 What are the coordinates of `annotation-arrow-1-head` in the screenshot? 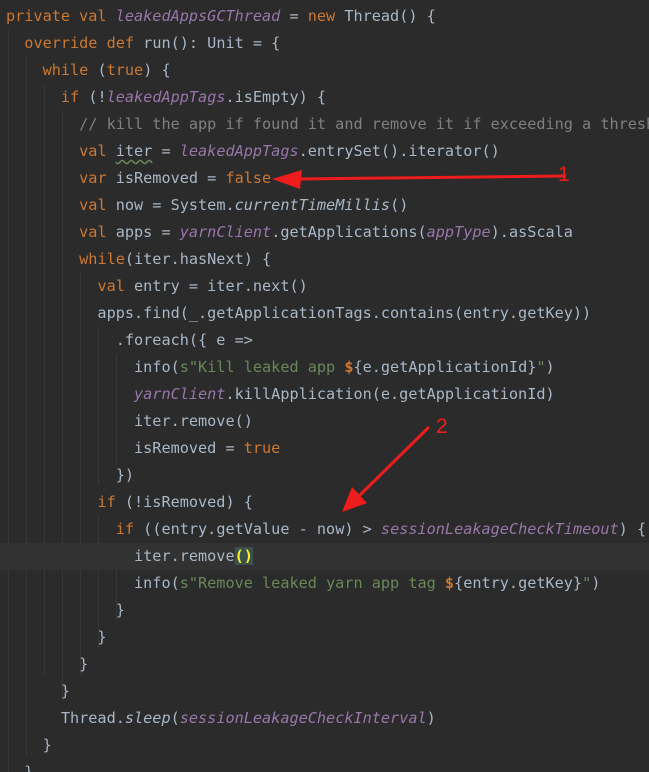 It's located at (287, 179).